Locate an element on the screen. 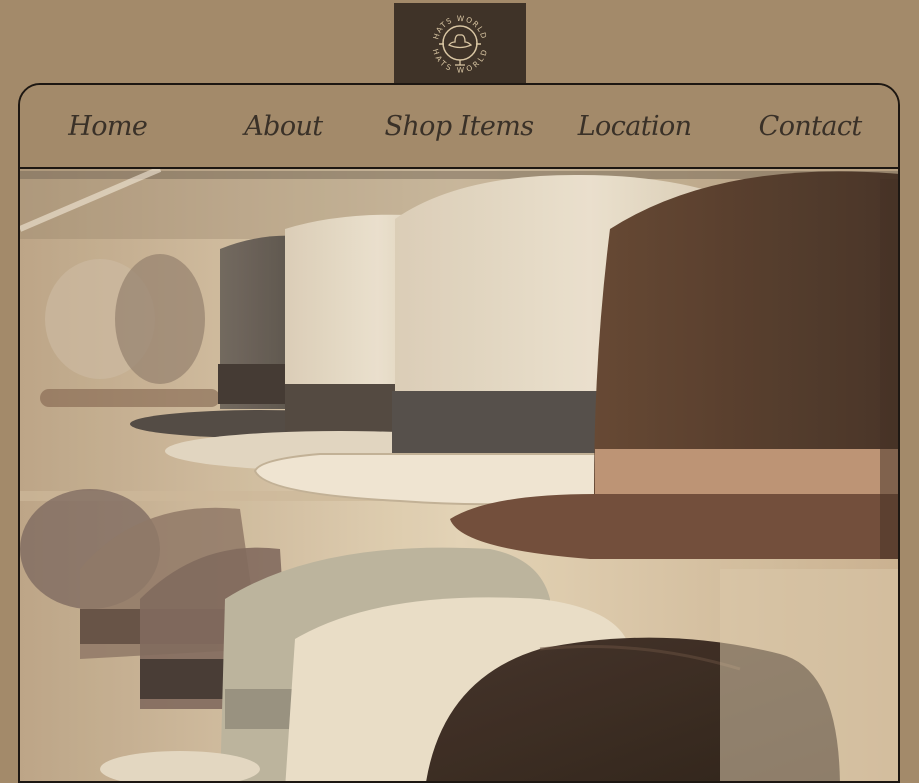  main-nav: Home About Shop Items Location Contact is located at coordinates (459, 127).